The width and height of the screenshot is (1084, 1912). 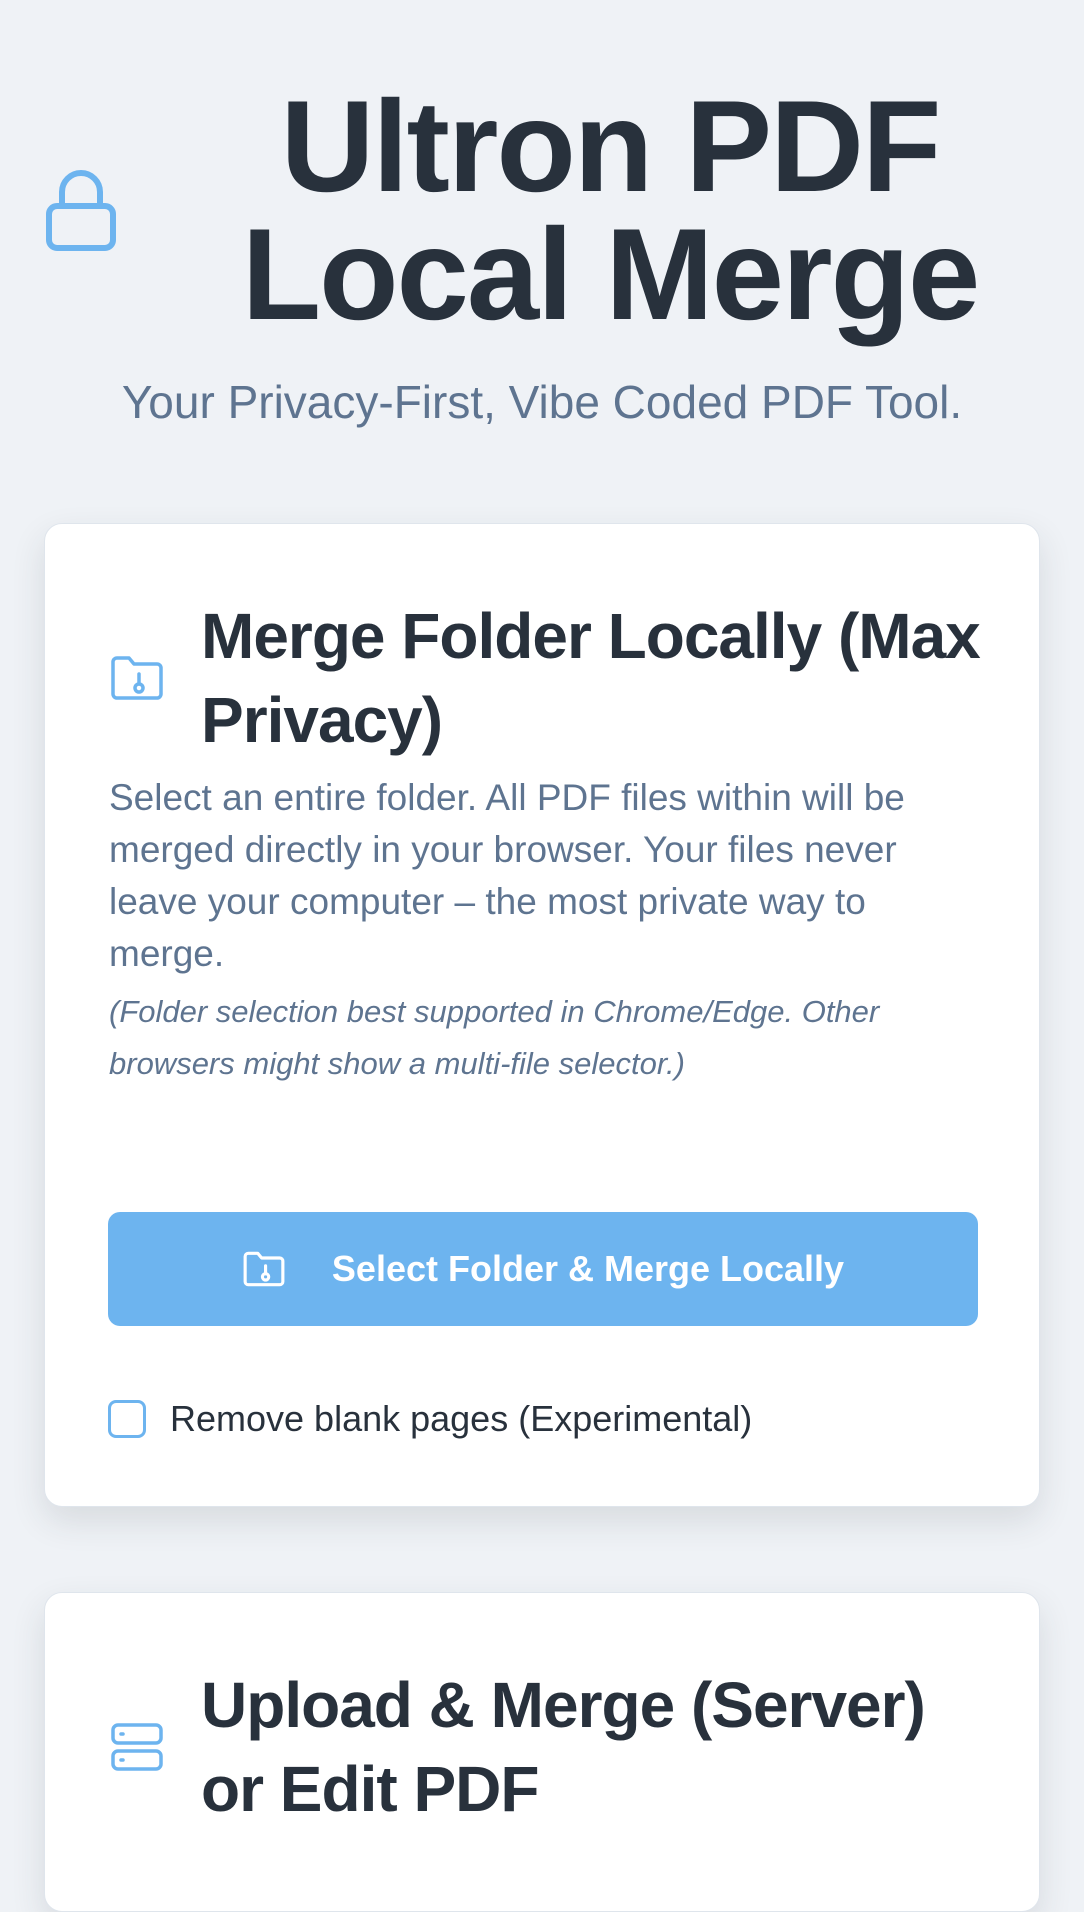 I want to click on remove-blank-pages-checkbox, so click(x=127, y=1419).